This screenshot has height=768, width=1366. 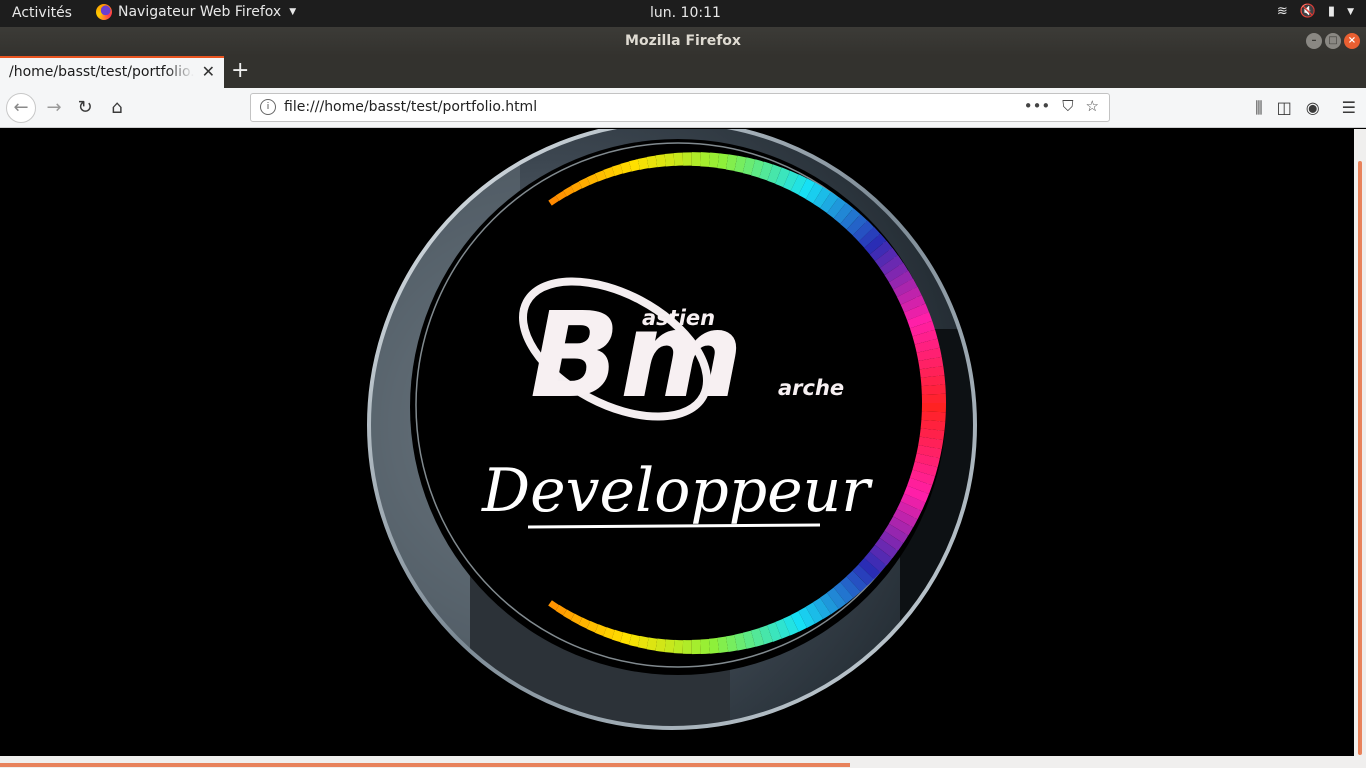 What do you see at coordinates (268, 107) in the screenshot?
I see `info-icon: i` at bounding box center [268, 107].